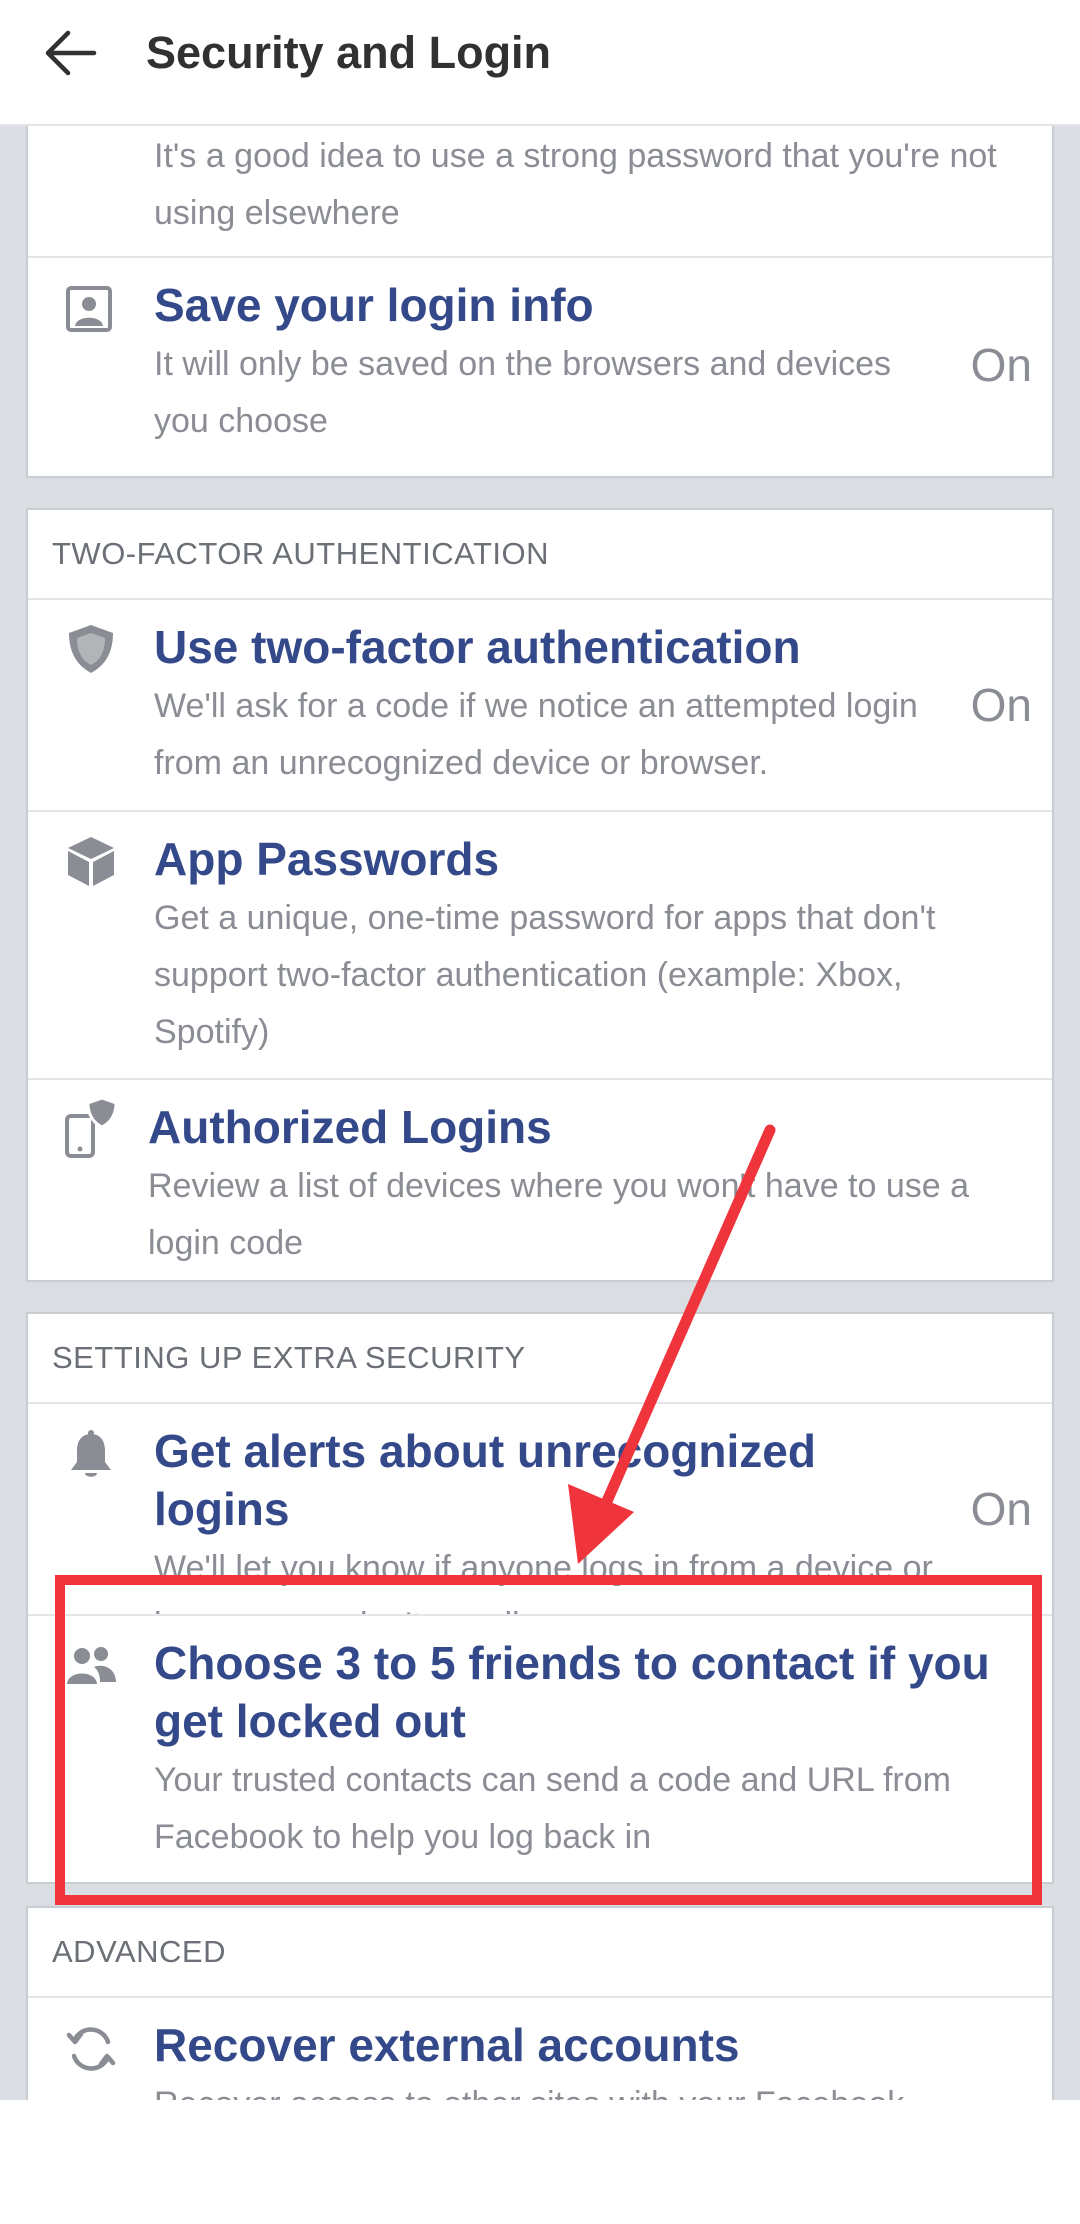 The height and width of the screenshot is (2224, 1080). What do you see at coordinates (485, 1480) in the screenshot?
I see `login-alerts-title: Get alerts about unrecognized logins` at bounding box center [485, 1480].